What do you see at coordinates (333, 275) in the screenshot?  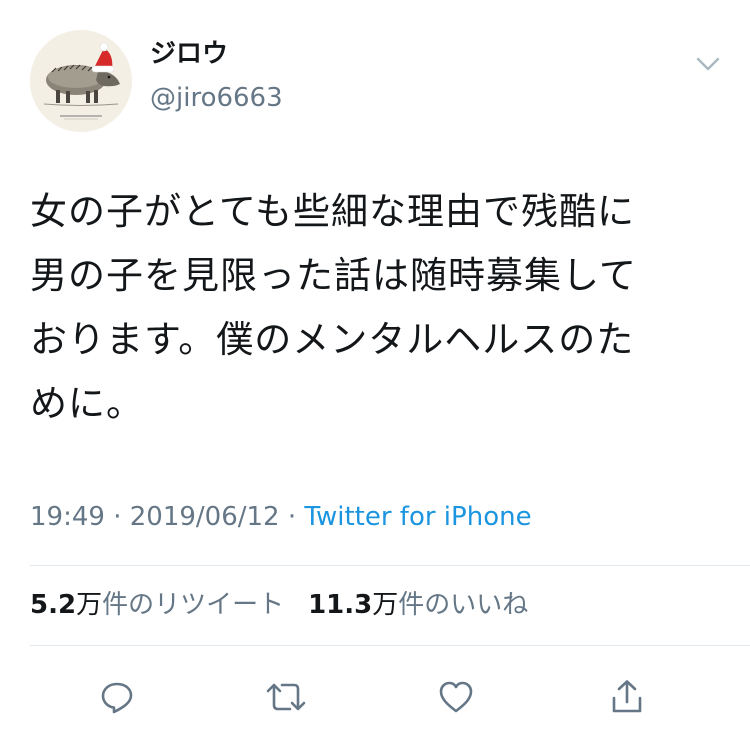 I see `tweet-text-line: 男の子を見限った話は随時募集して` at bounding box center [333, 275].